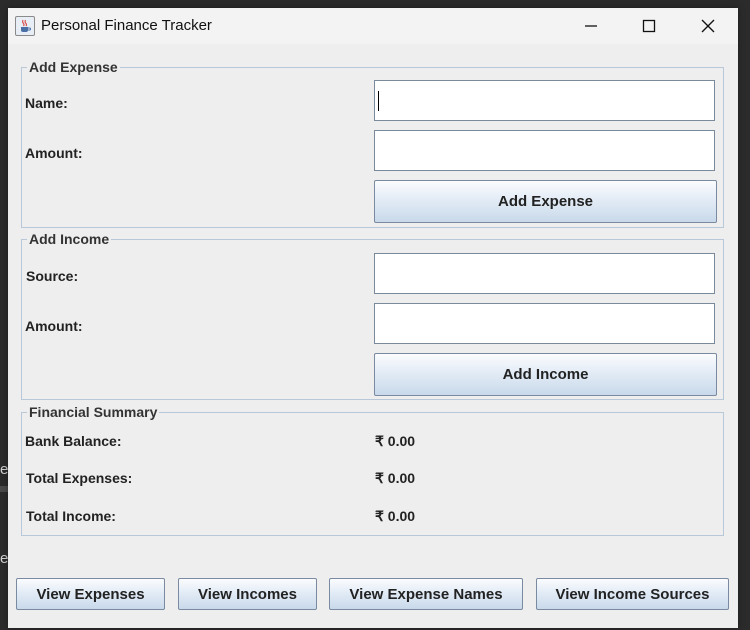 The height and width of the screenshot is (630, 750). I want to click on expense-amount-label: Amount:, so click(54, 153).